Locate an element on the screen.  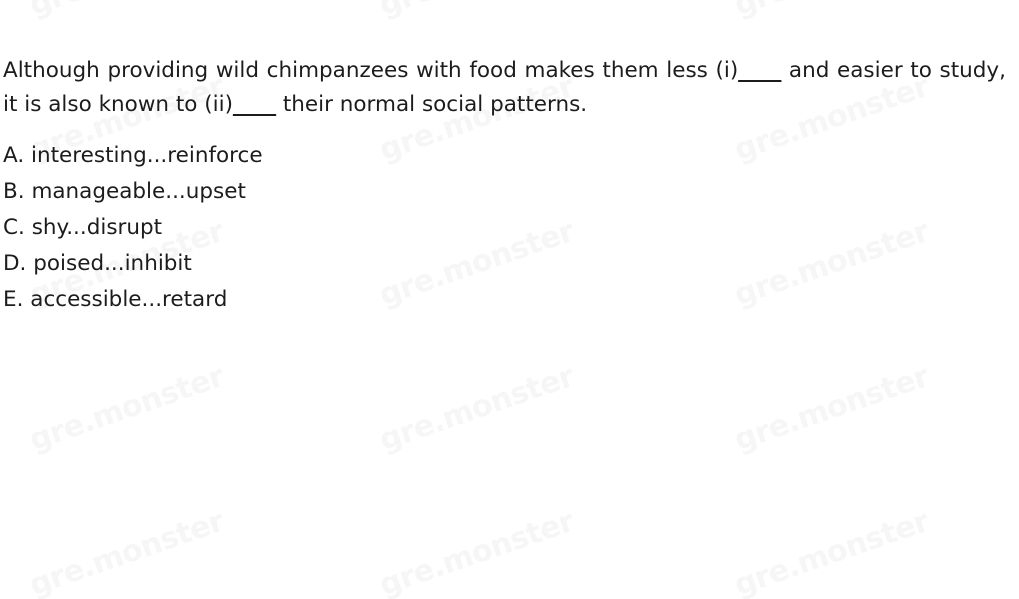
choice-text-a: interesting...reinforce is located at coordinates (147, 155).